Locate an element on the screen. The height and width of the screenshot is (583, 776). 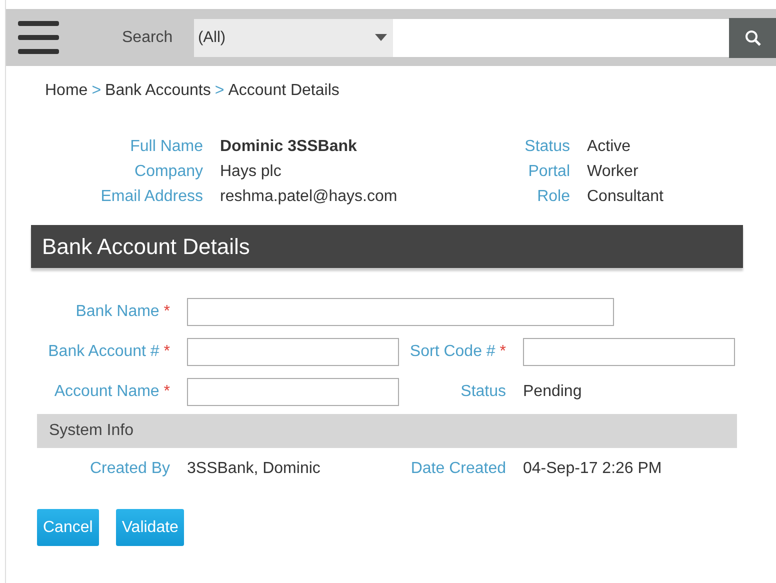
section-subheader: System Info is located at coordinates (387, 431).